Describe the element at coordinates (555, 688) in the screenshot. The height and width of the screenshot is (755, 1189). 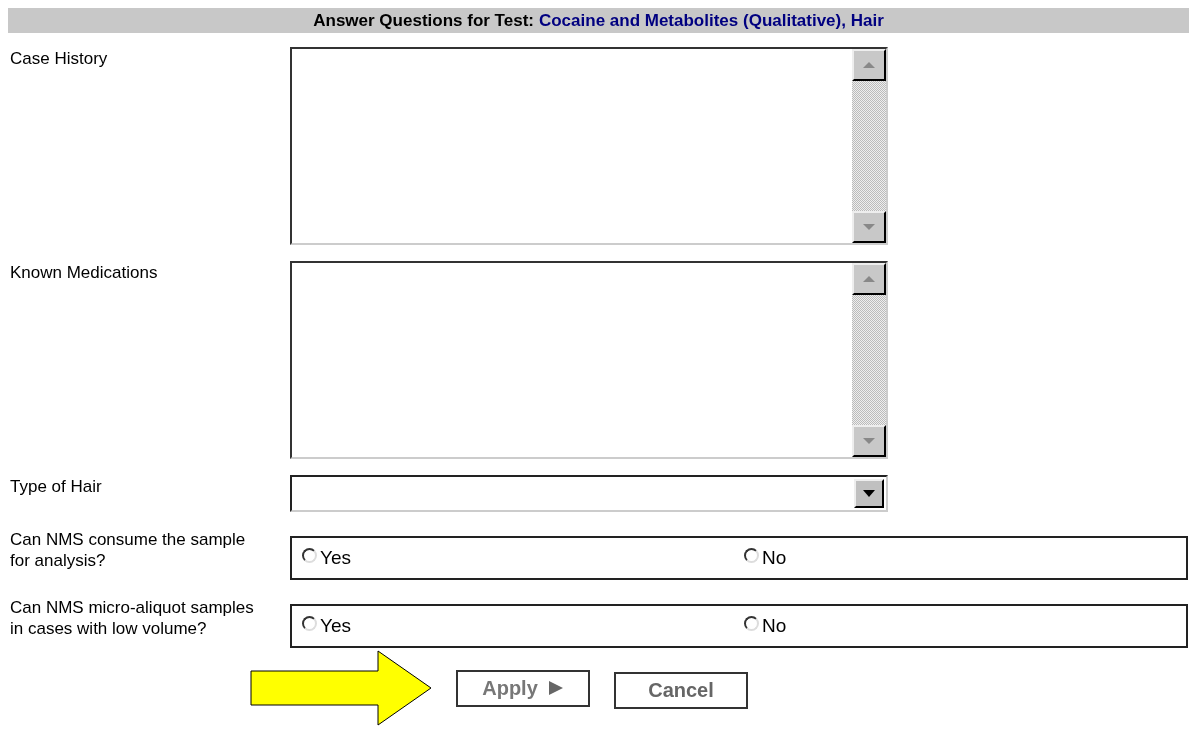
I see `play-icon` at that location.